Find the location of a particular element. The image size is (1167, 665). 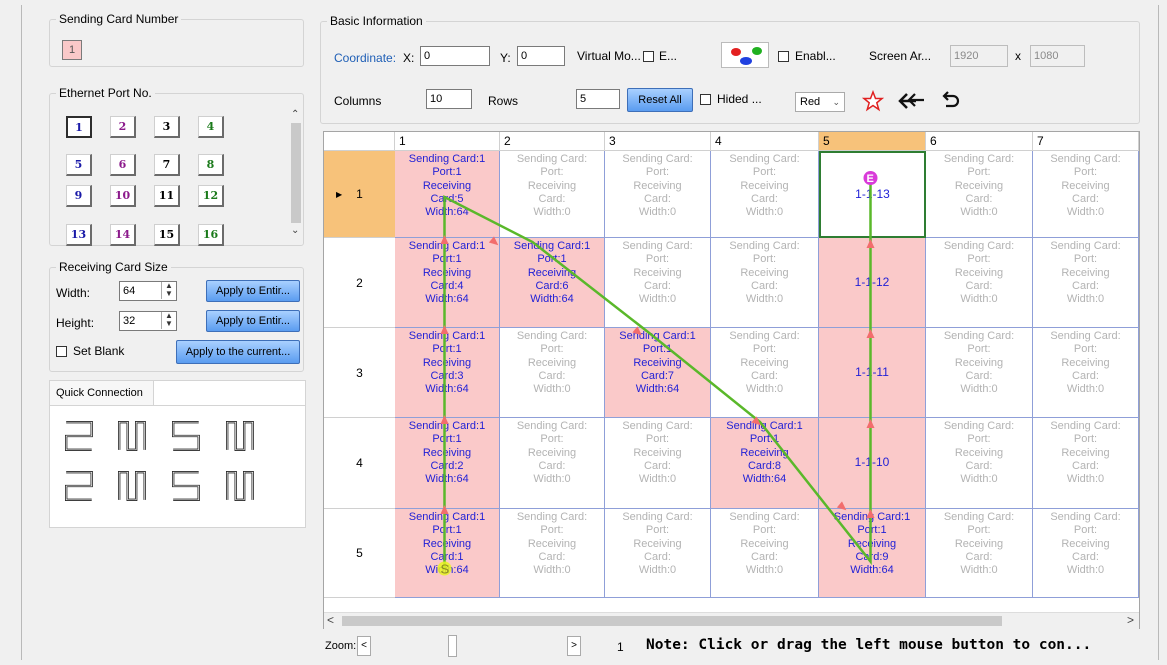

zoom-decrease-button: < is located at coordinates (364, 646).